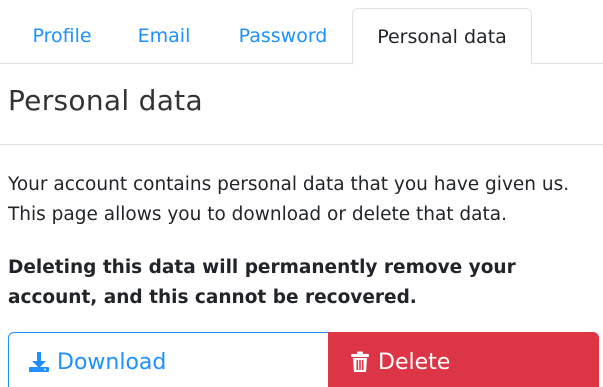  What do you see at coordinates (283, 36) in the screenshot?
I see `tab-password: Password` at bounding box center [283, 36].